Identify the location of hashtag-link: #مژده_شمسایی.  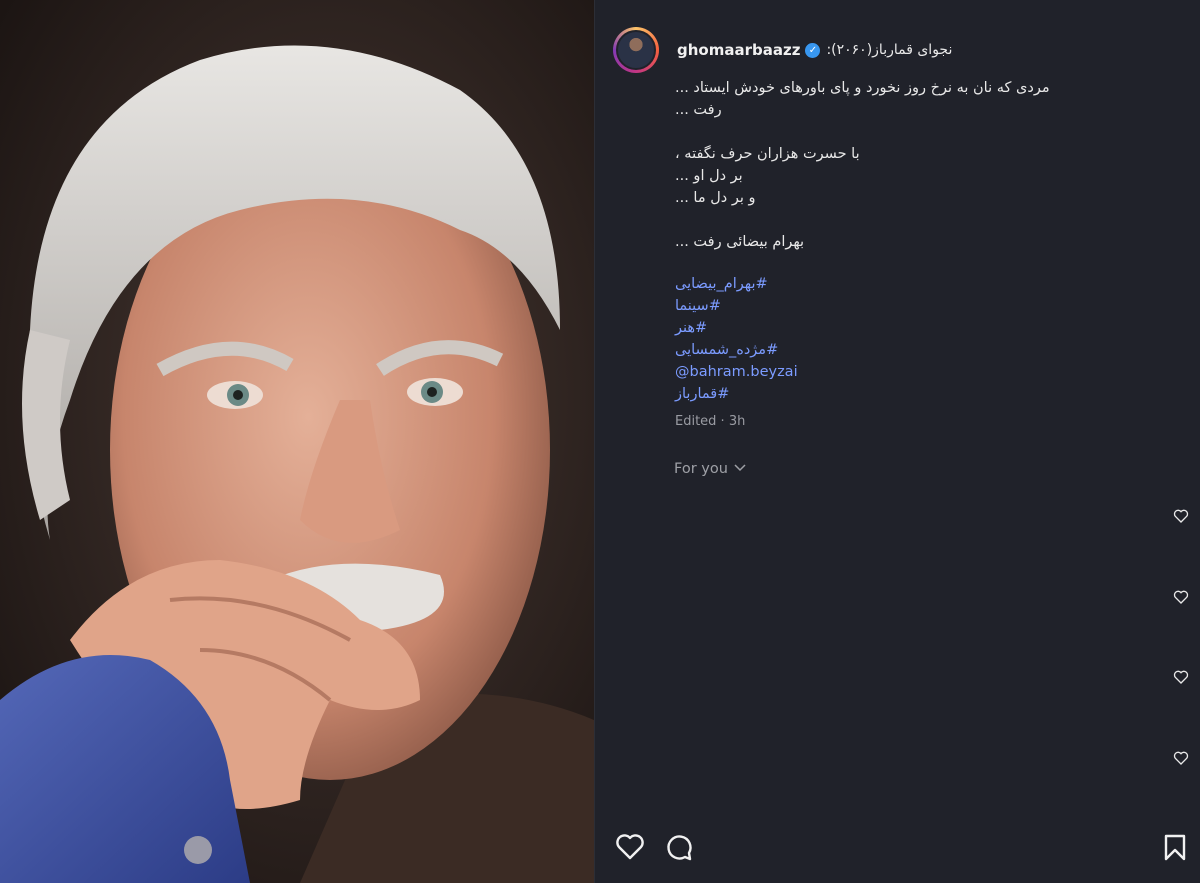
(825, 350).